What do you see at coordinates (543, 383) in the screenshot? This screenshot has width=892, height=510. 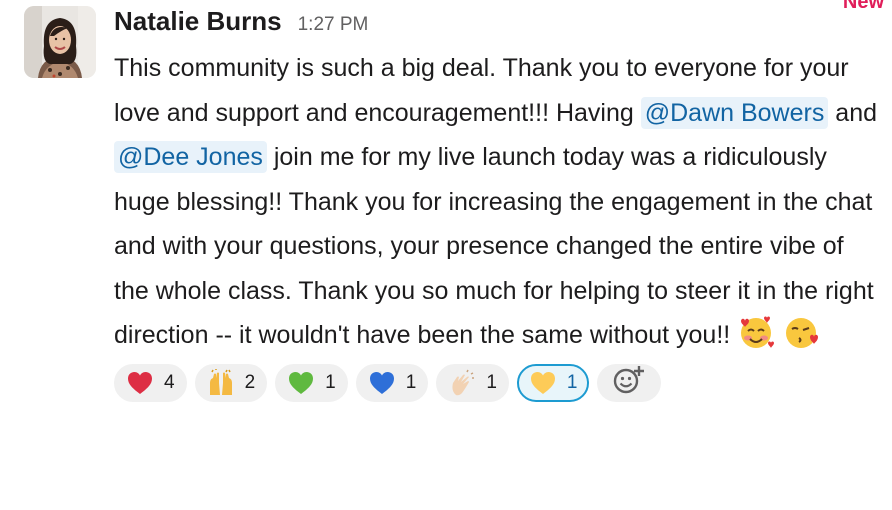 I see `yellow-heart-icon` at bounding box center [543, 383].